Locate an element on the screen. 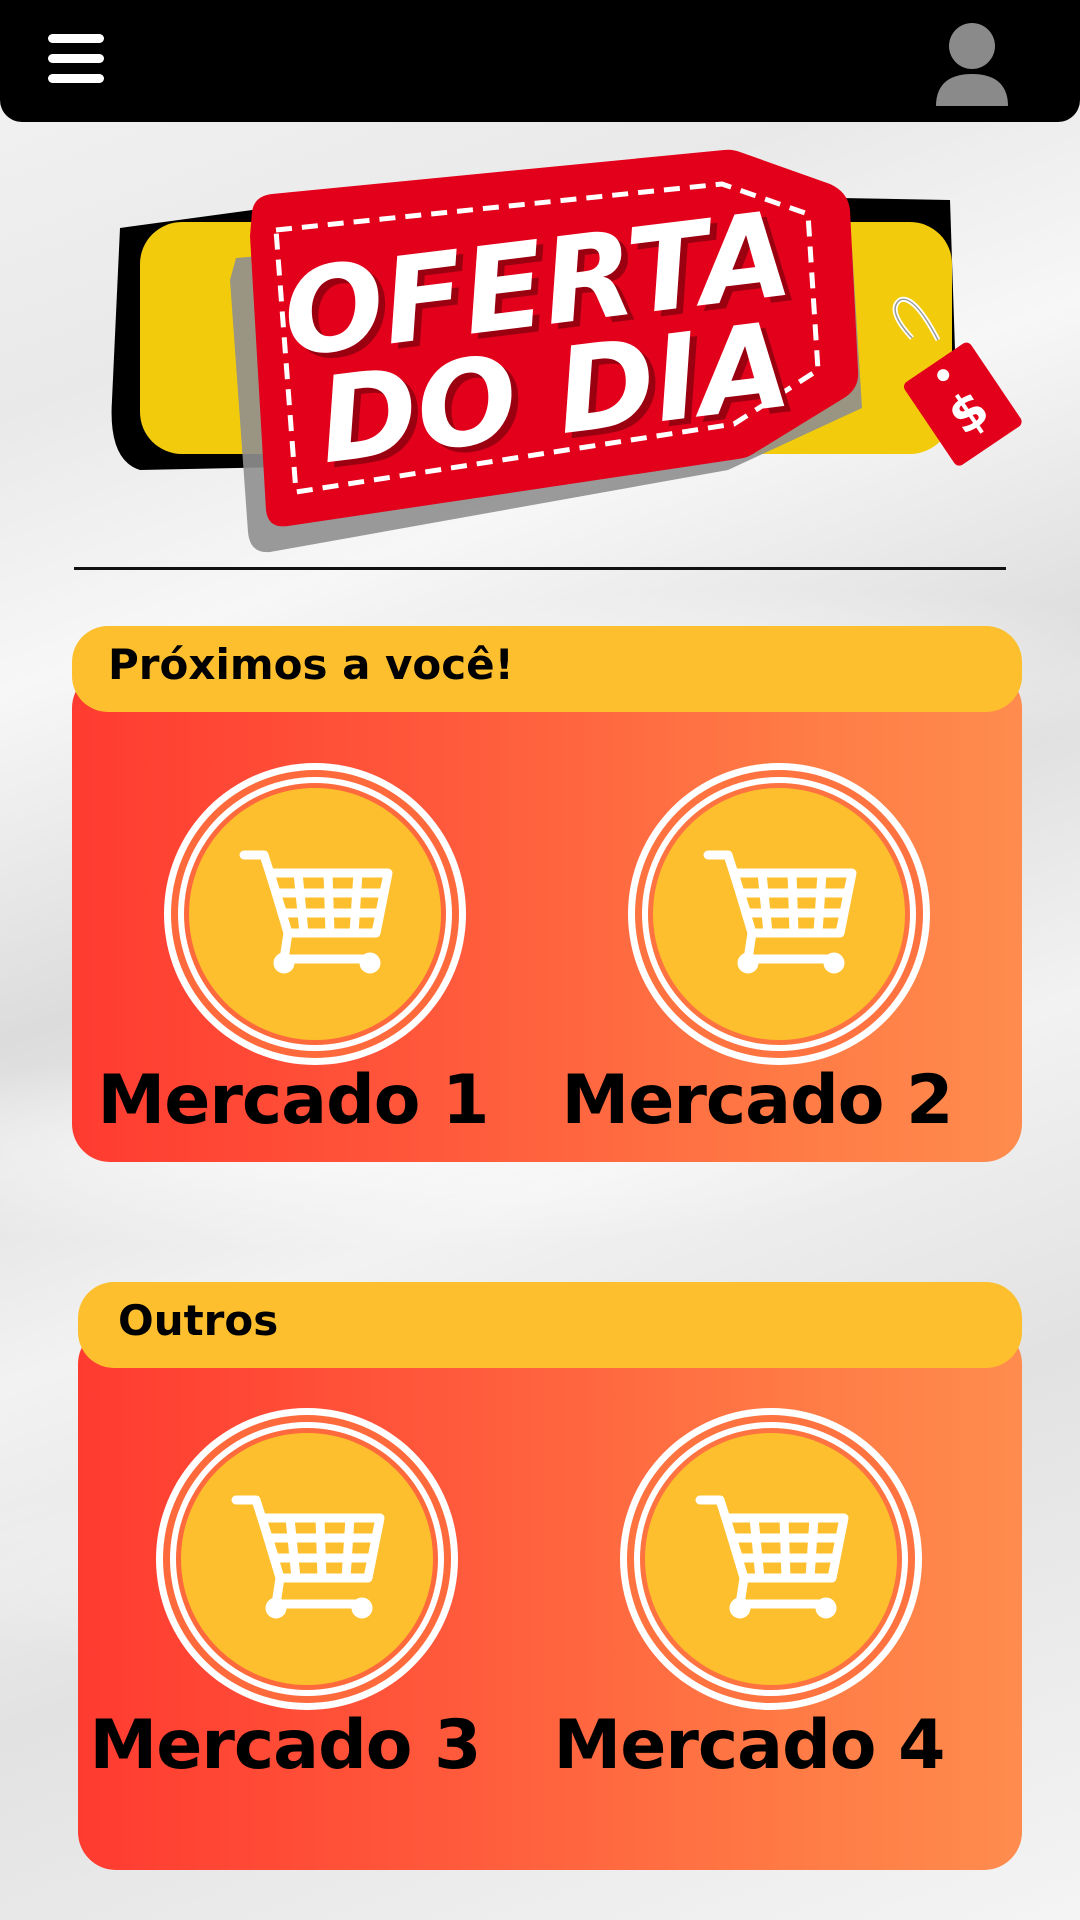 Image resolution: width=1080 pixels, height=1920 pixels. hamburger-menu-icon is located at coordinates (76, 59).